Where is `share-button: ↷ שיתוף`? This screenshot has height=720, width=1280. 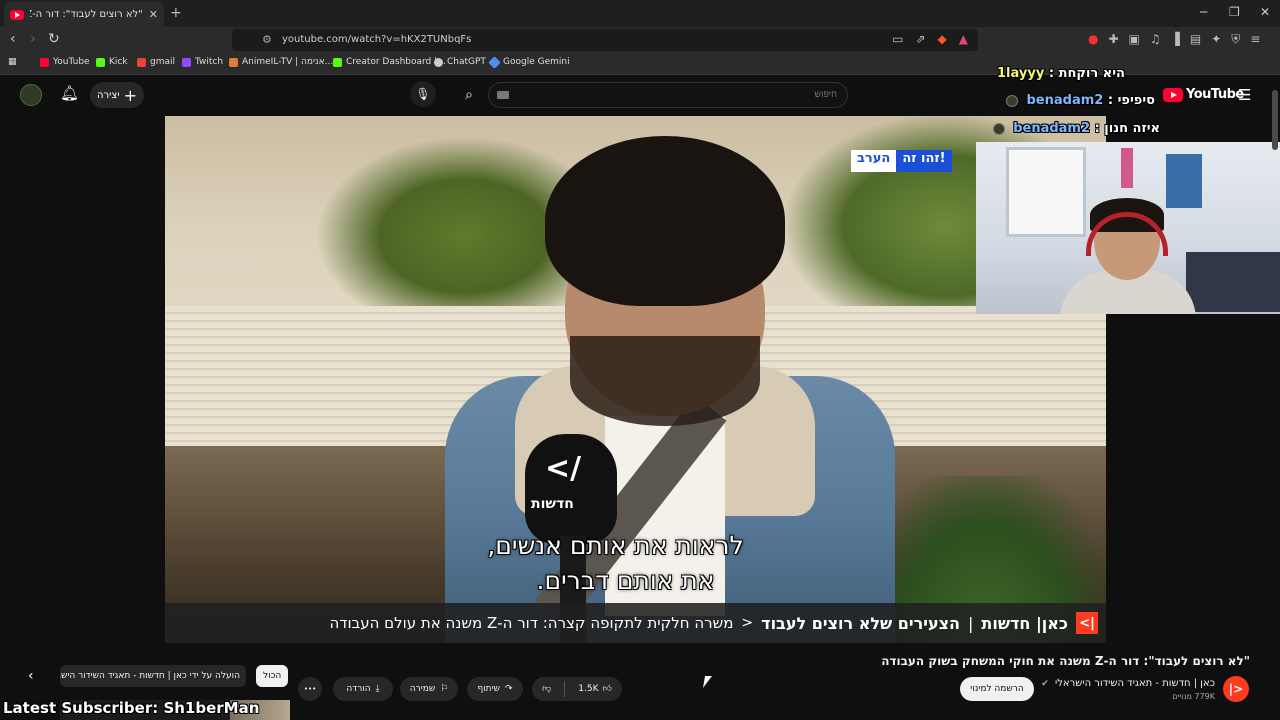
share-button: ↷ שיתוף is located at coordinates (495, 689).